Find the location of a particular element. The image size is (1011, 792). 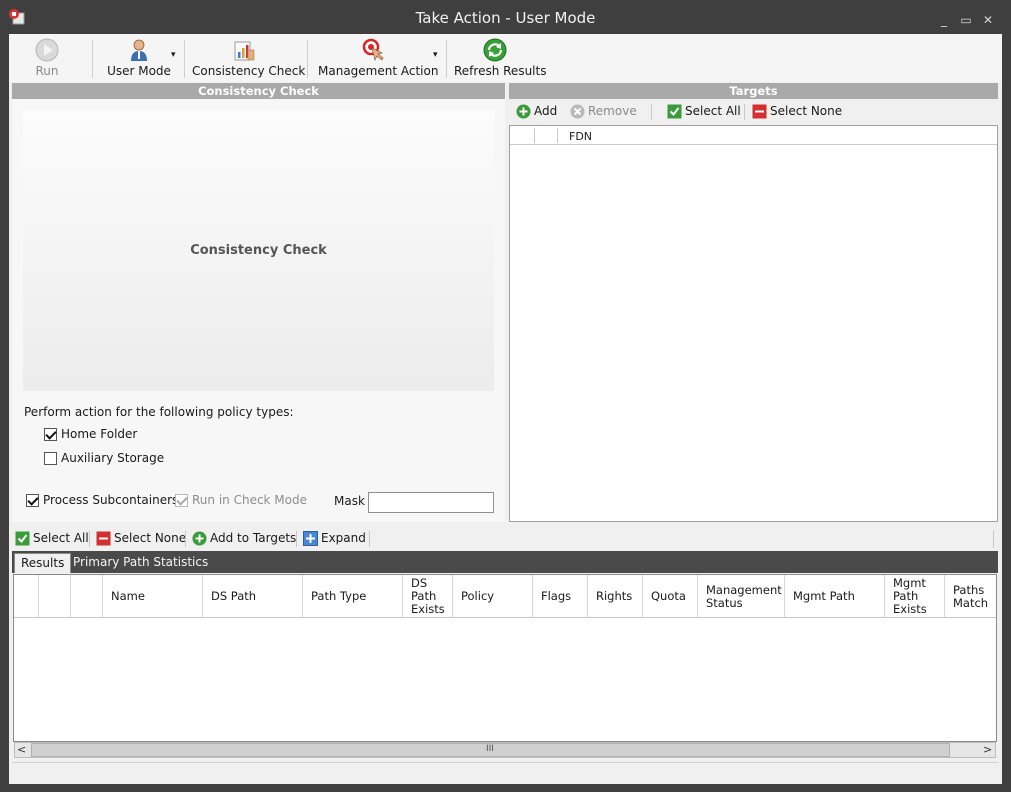

rights-column-header: Rights is located at coordinates (615, 596).